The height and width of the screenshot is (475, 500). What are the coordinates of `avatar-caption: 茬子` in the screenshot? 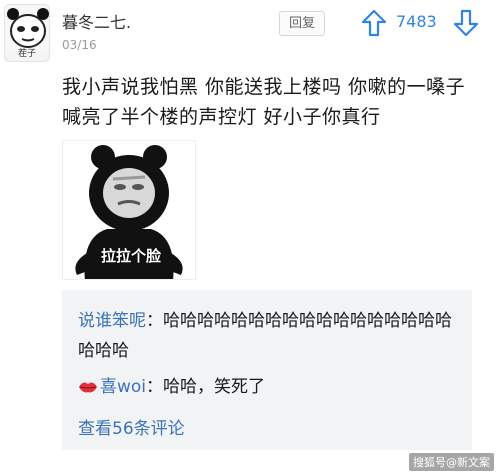 It's located at (26, 54).